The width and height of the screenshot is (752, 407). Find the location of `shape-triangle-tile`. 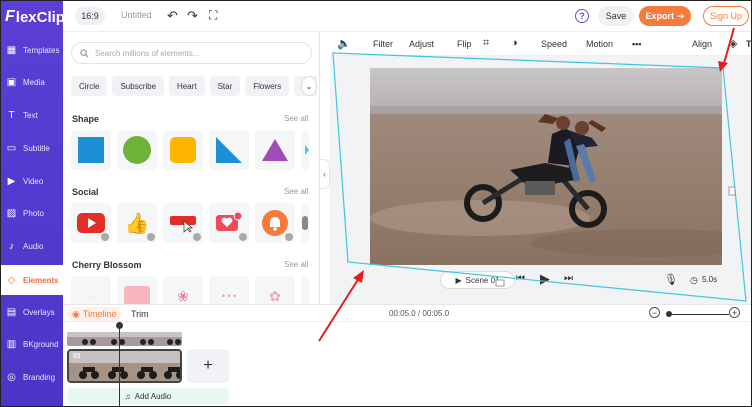

shape-triangle-tile is located at coordinates (275, 150).